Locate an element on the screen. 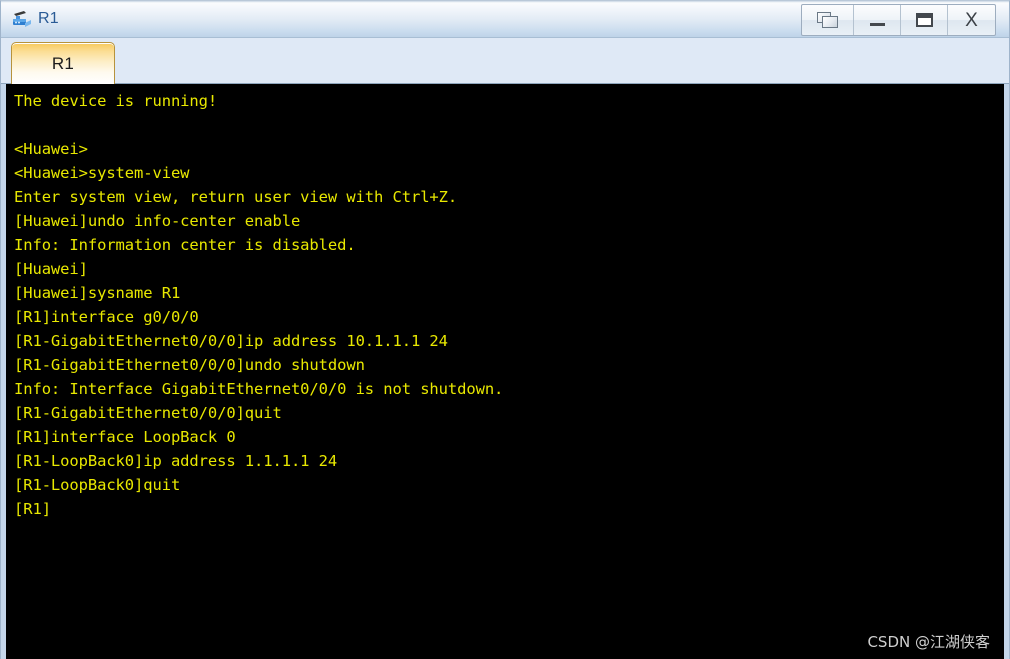 Image resolution: width=1010 pixels, height=659 pixels. terminal-line: [Huawei]undo info-center enable is located at coordinates (157, 221).